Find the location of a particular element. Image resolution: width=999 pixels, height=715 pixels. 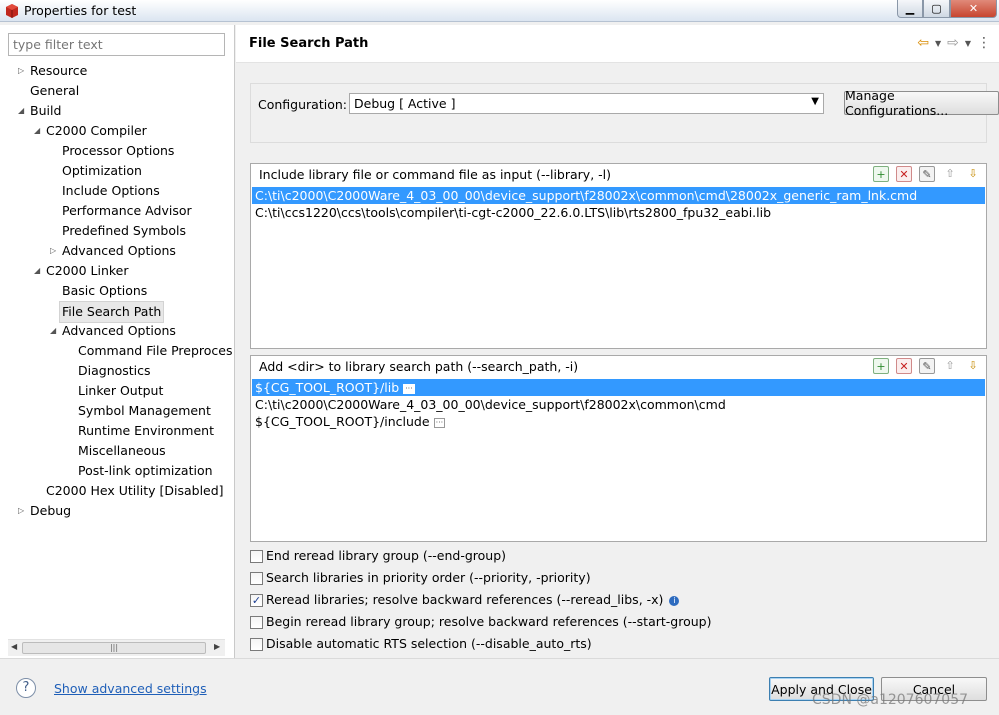

checkmark-icon: ✓ is located at coordinates (256, 600).